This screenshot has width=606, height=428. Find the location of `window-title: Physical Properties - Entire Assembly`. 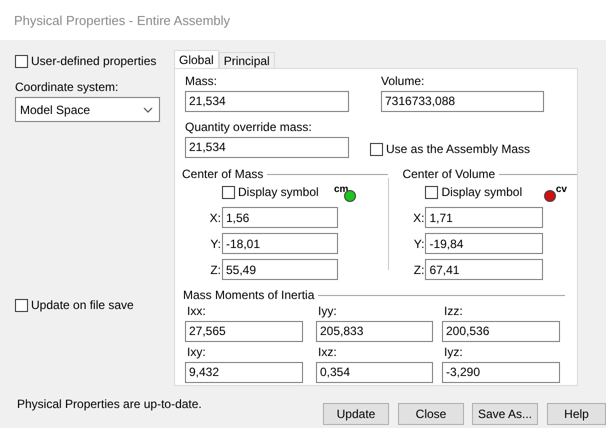

window-title: Physical Properties - Entire Assembly is located at coordinates (303, 20).